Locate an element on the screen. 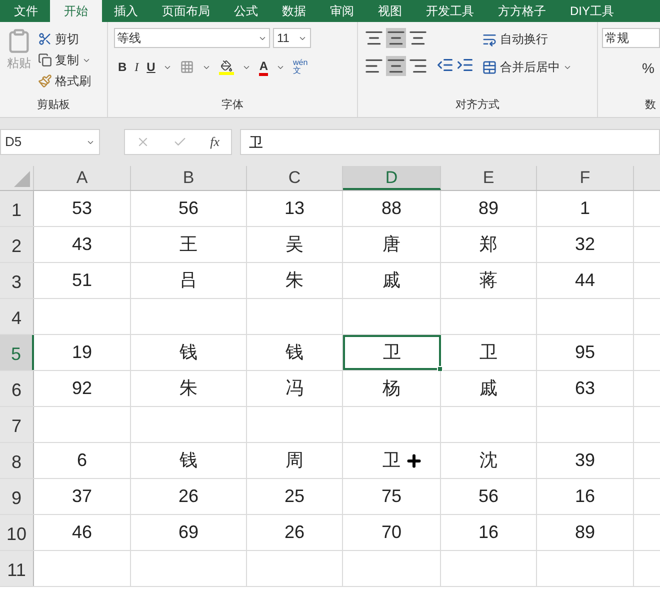 The image size is (660, 600). table-cell-text: 32 is located at coordinates (585, 244).